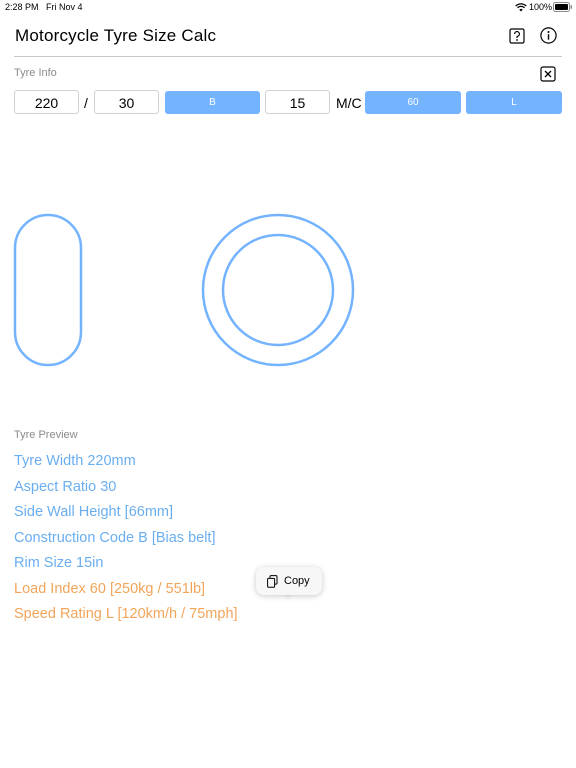 This screenshot has width=576, height=768. I want to click on copy-button: Copy, so click(289, 581).